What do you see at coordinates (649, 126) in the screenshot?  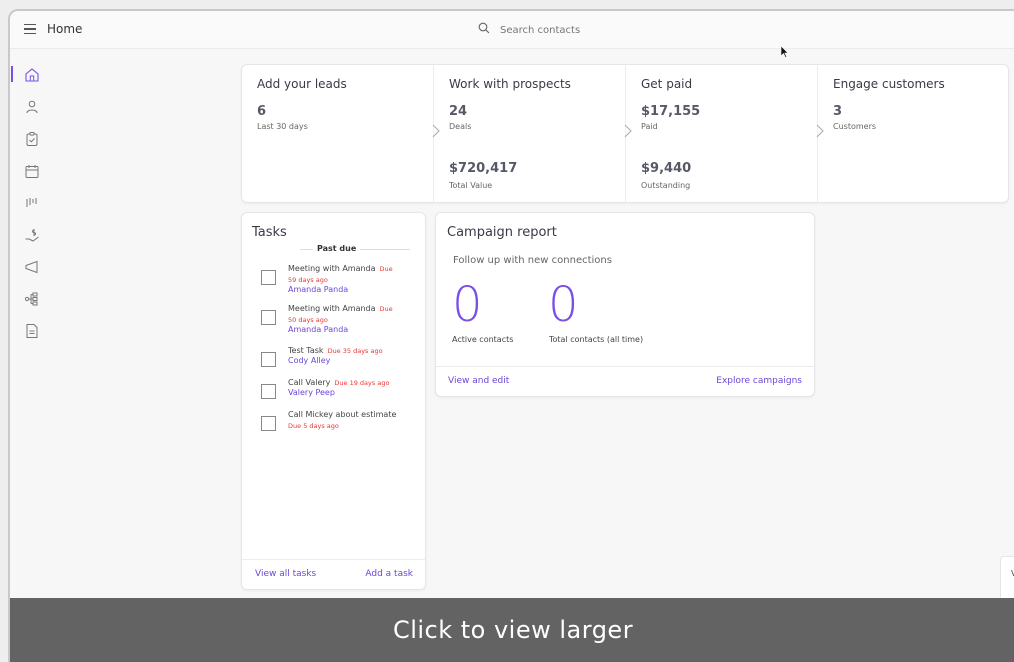 I see `paid-label: Paid` at bounding box center [649, 126].